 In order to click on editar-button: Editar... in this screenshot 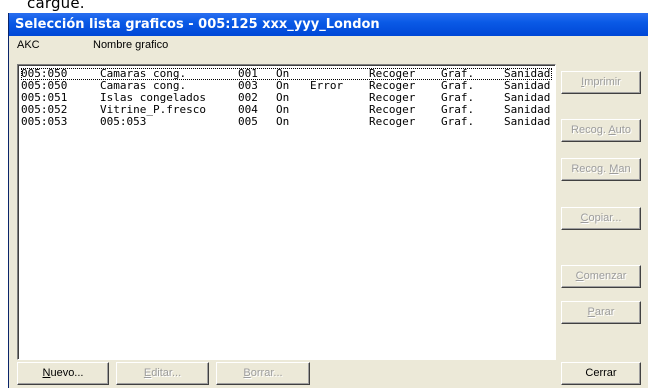, I will do `click(162, 373)`.